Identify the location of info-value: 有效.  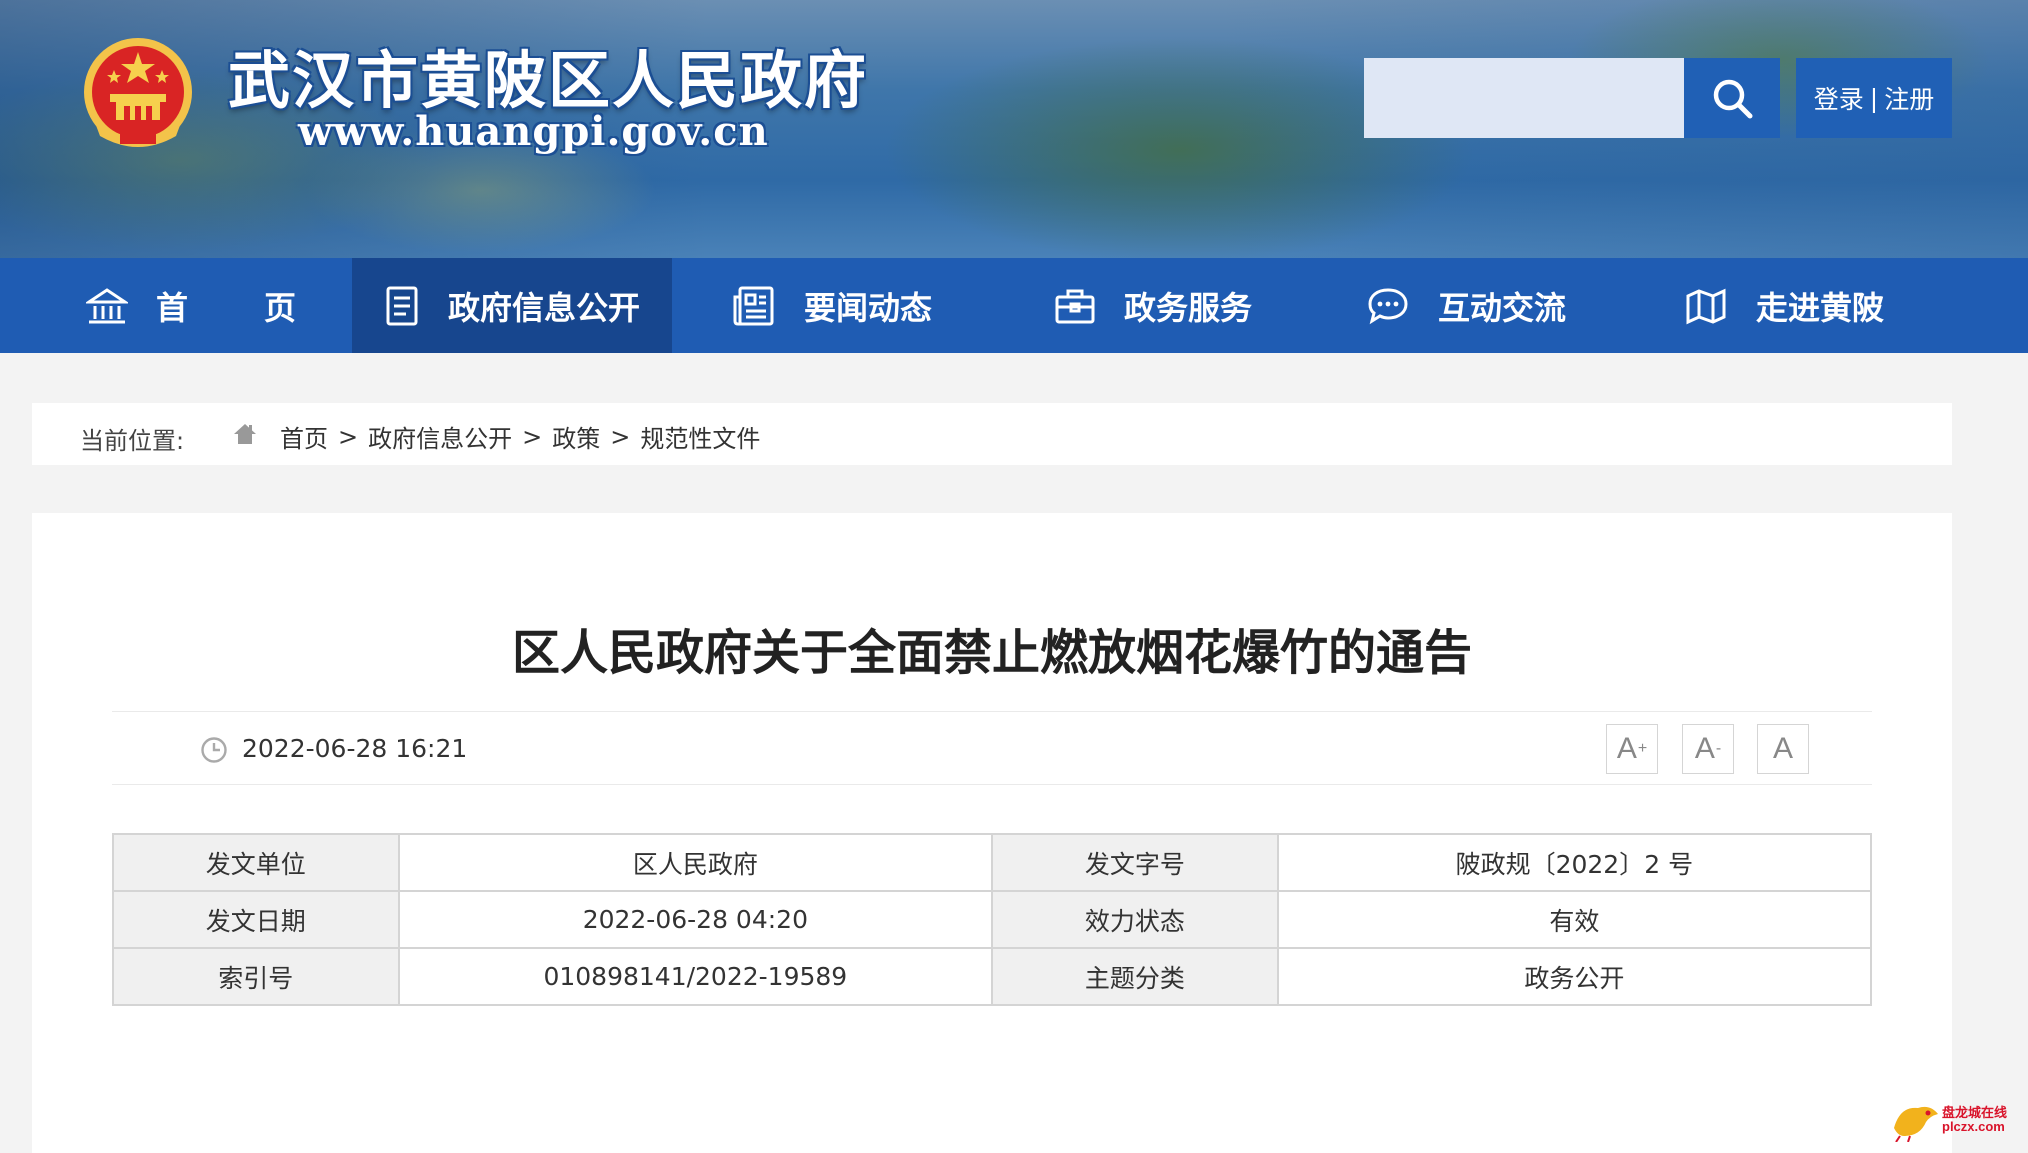
(1574, 919).